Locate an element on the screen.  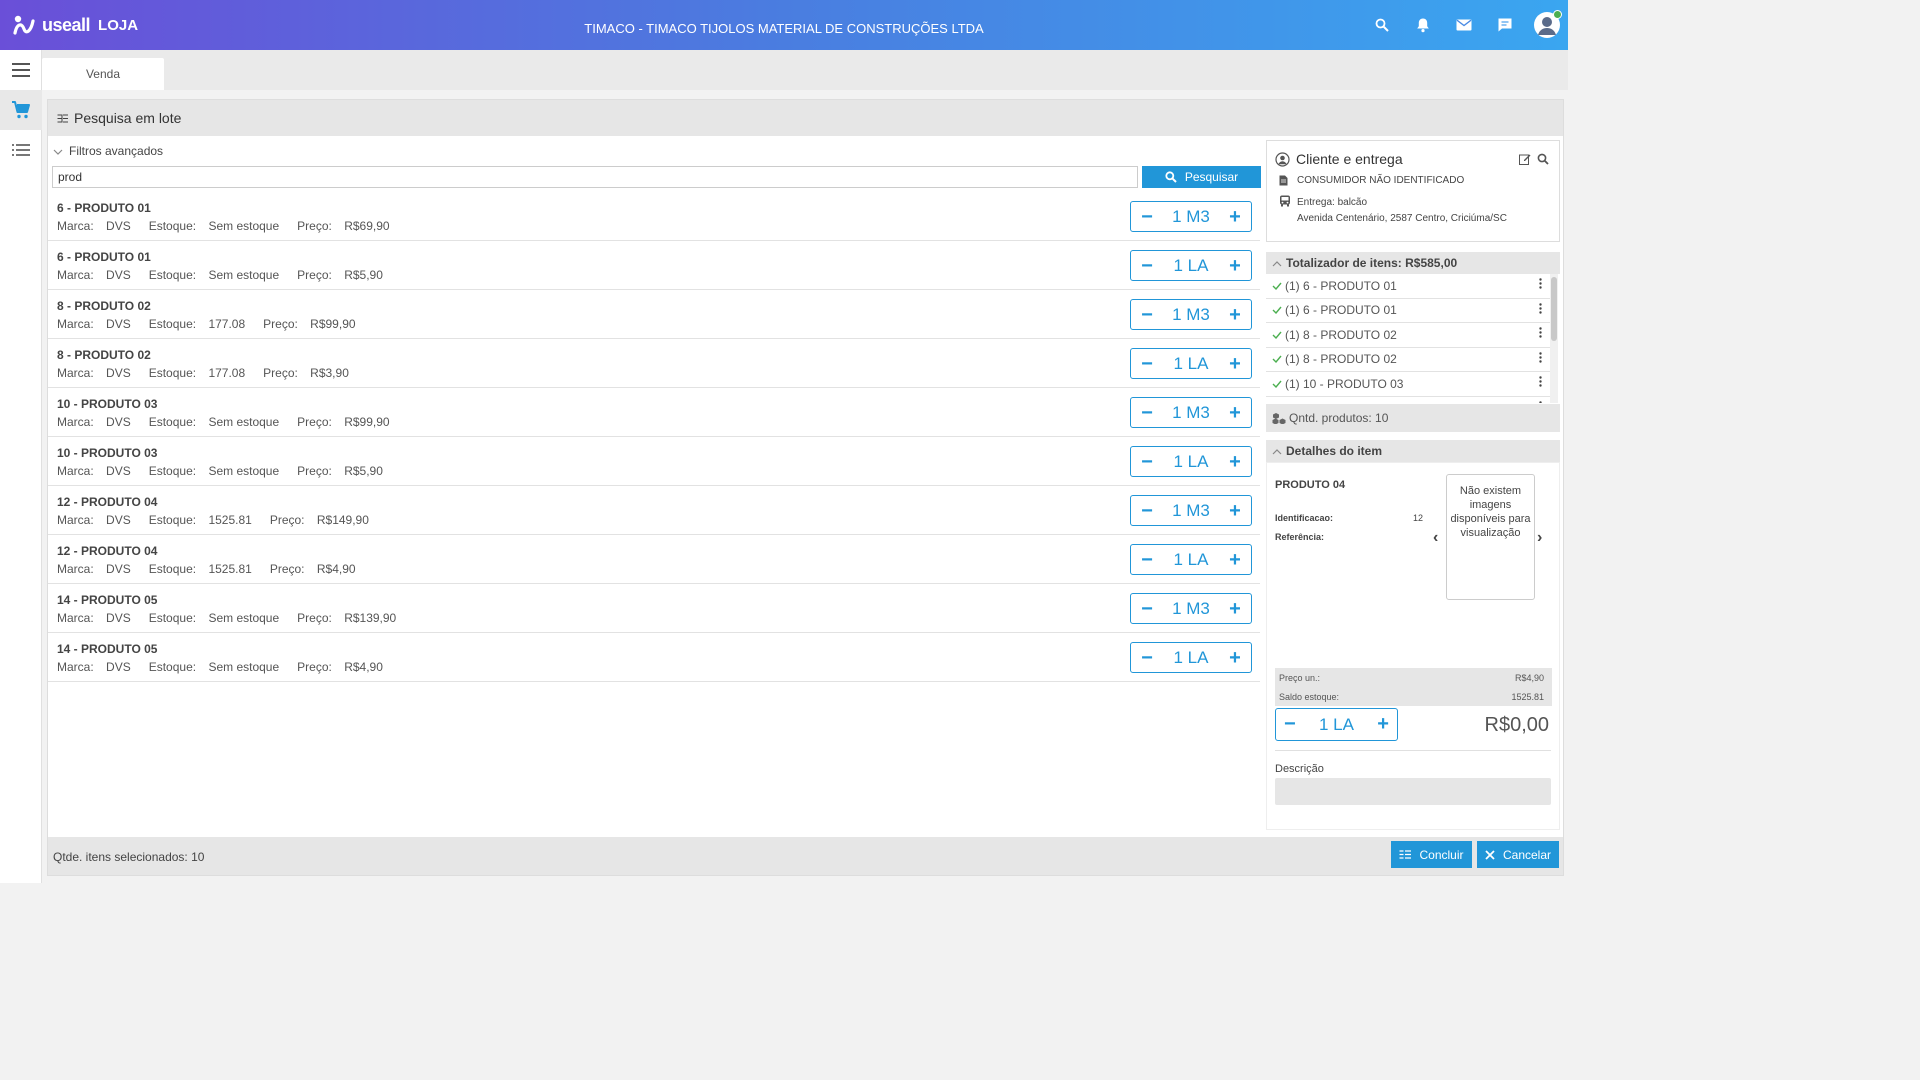
details-header: Detalhes do item is located at coordinates (1413, 451).